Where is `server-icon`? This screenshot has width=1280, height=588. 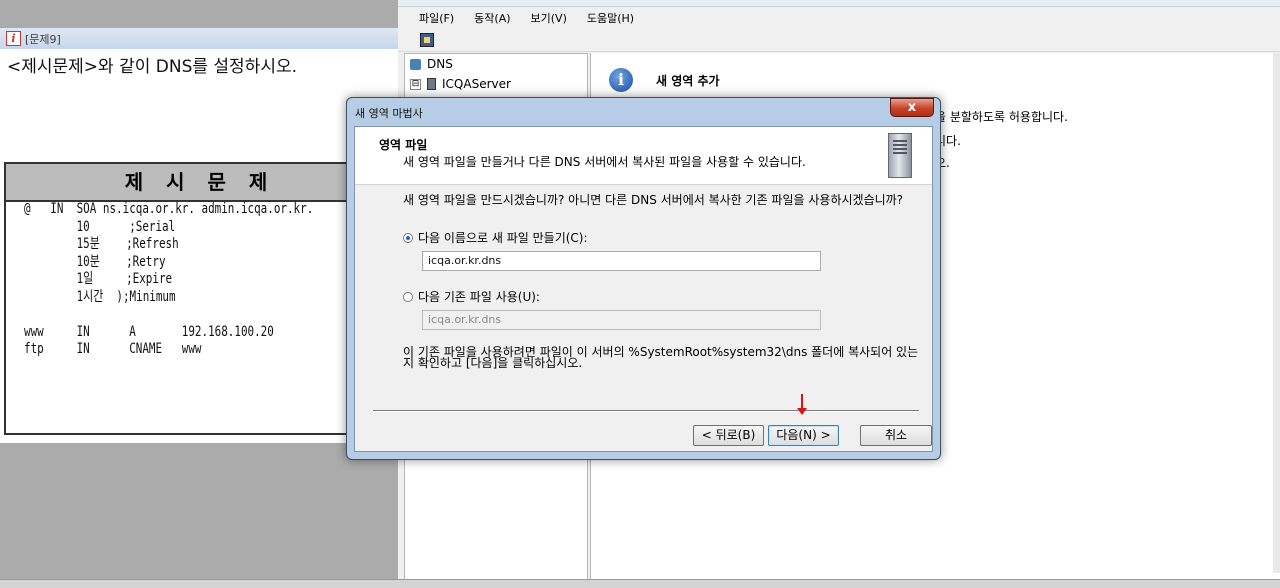 server-icon is located at coordinates (431, 84).